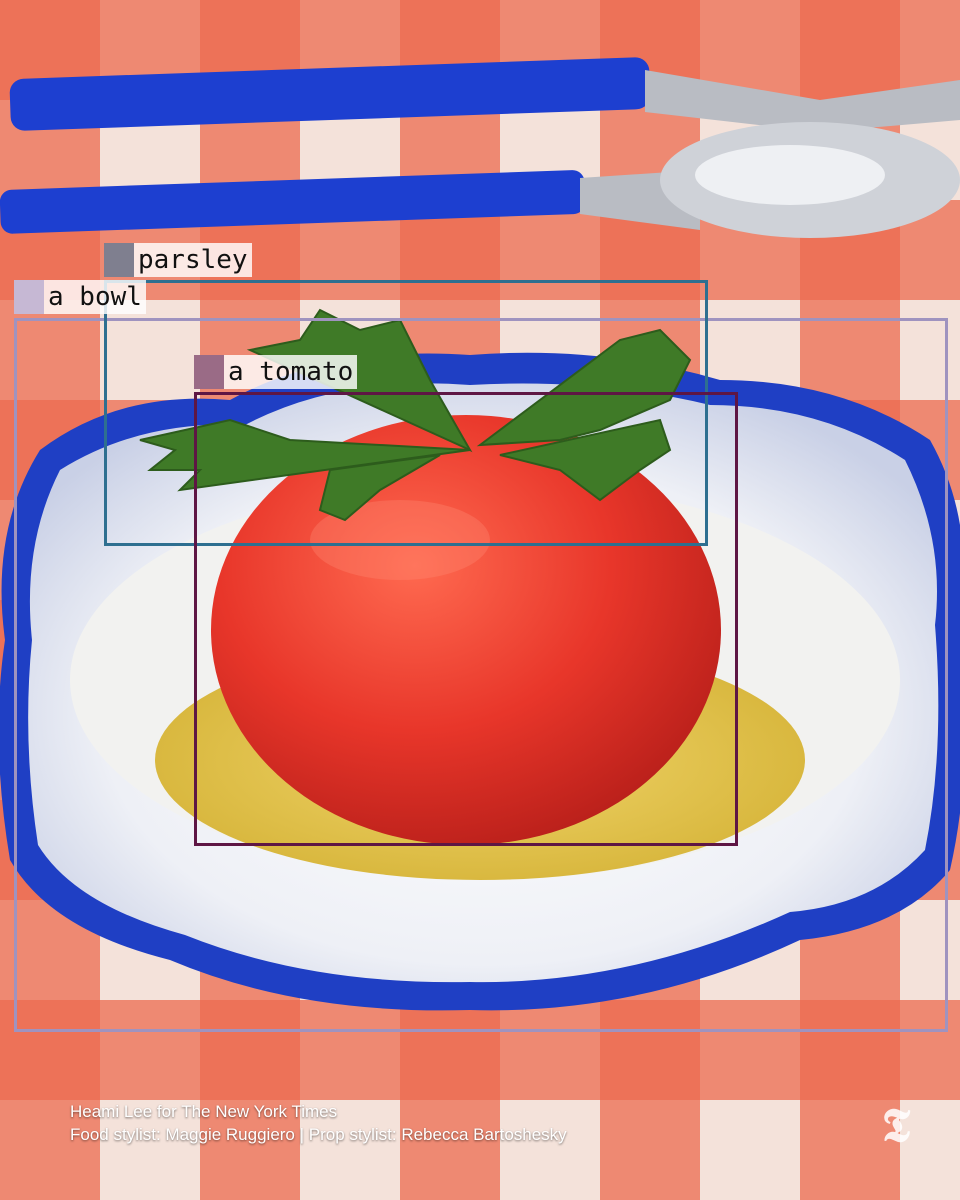 This screenshot has height=1200, width=960. I want to click on photo-credit: Heami Lee for The New York Times, so click(204, 1111).